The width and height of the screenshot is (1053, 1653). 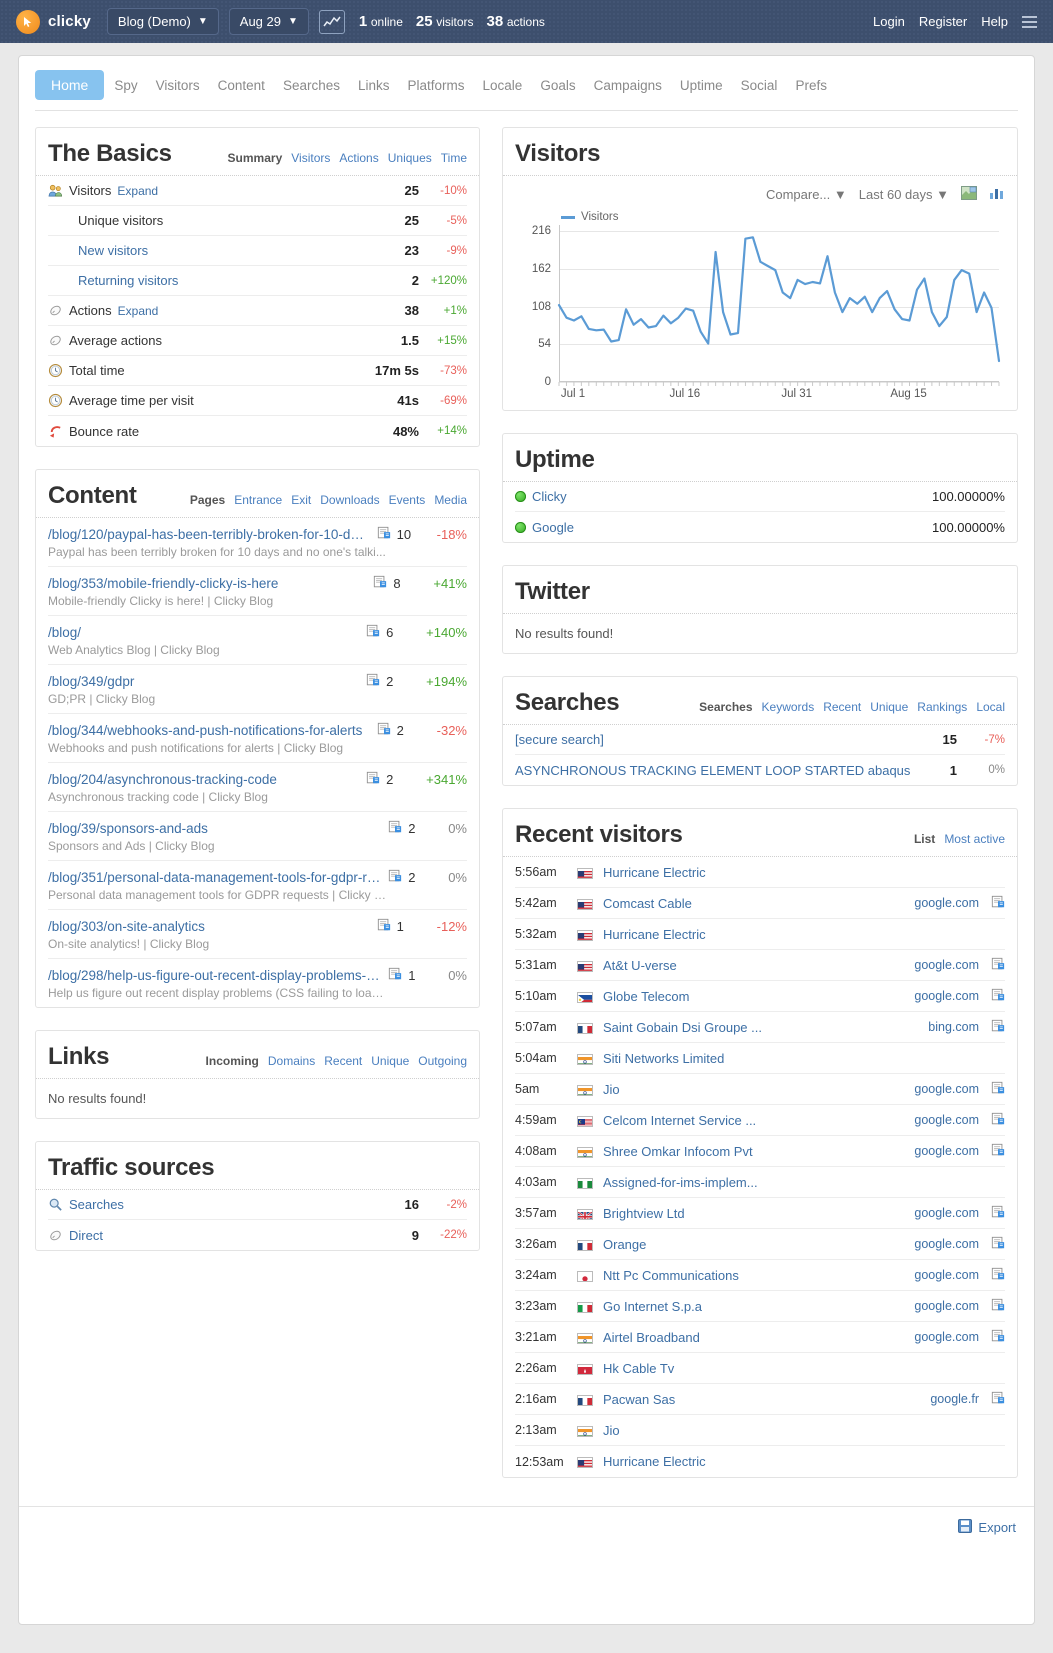 What do you see at coordinates (162, 21) in the screenshot?
I see `site-selector: Blog (Demo) ▼` at bounding box center [162, 21].